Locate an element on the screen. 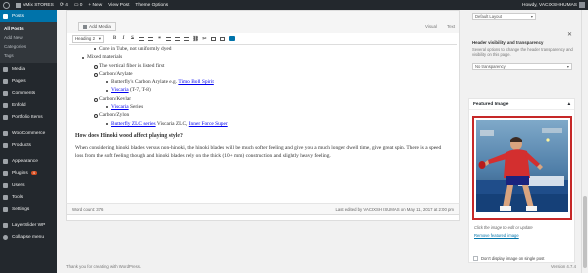 This screenshot has height=273, width=588. italic-button: I is located at coordinates (123, 38).